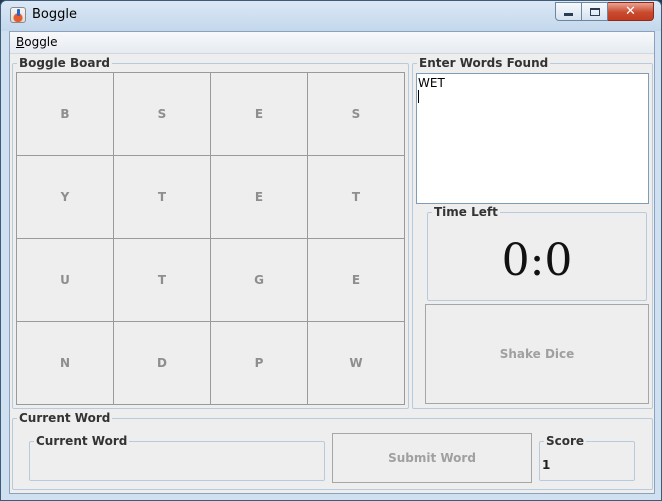  What do you see at coordinates (431, 83) in the screenshot?
I see `words-found-text: WET` at bounding box center [431, 83].